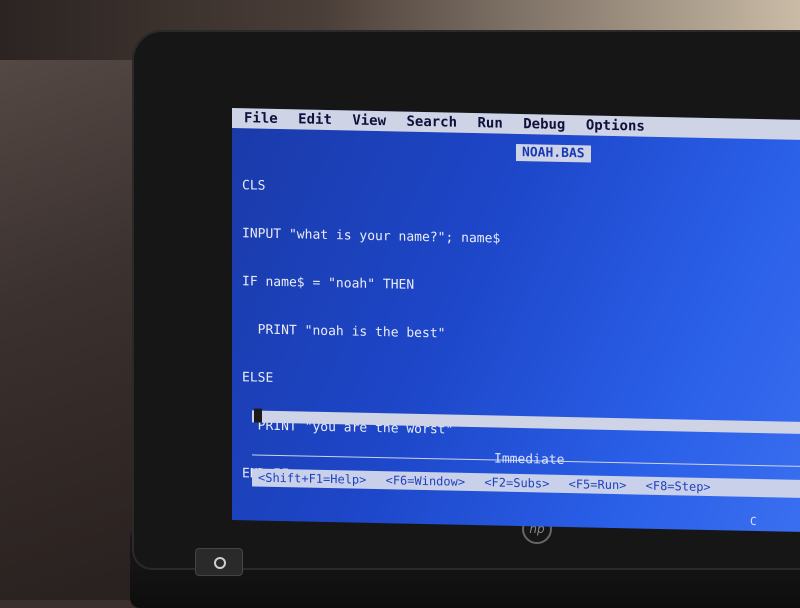  What do you see at coordinates (315, 119) in the screenshot?
I see `menu-edit: Edit` at bounding box center [315, 119].